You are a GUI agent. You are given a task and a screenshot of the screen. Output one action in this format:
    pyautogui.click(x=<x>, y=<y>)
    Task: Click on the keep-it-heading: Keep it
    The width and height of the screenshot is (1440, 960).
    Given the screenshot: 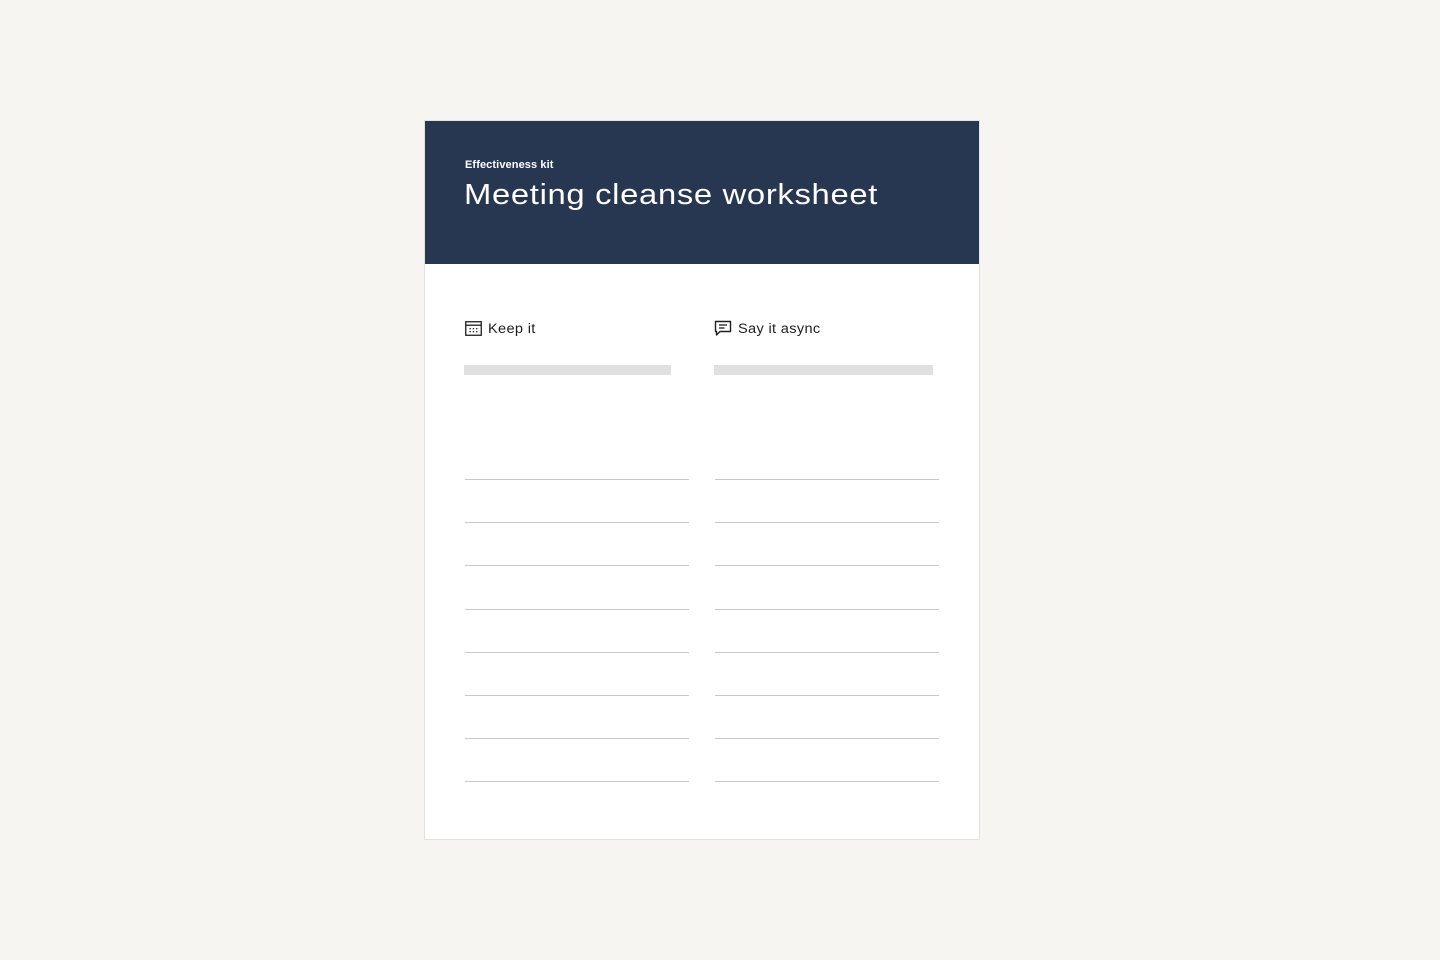 What is the action you would take?
    pyautogui.click(x=499, y=328)
    